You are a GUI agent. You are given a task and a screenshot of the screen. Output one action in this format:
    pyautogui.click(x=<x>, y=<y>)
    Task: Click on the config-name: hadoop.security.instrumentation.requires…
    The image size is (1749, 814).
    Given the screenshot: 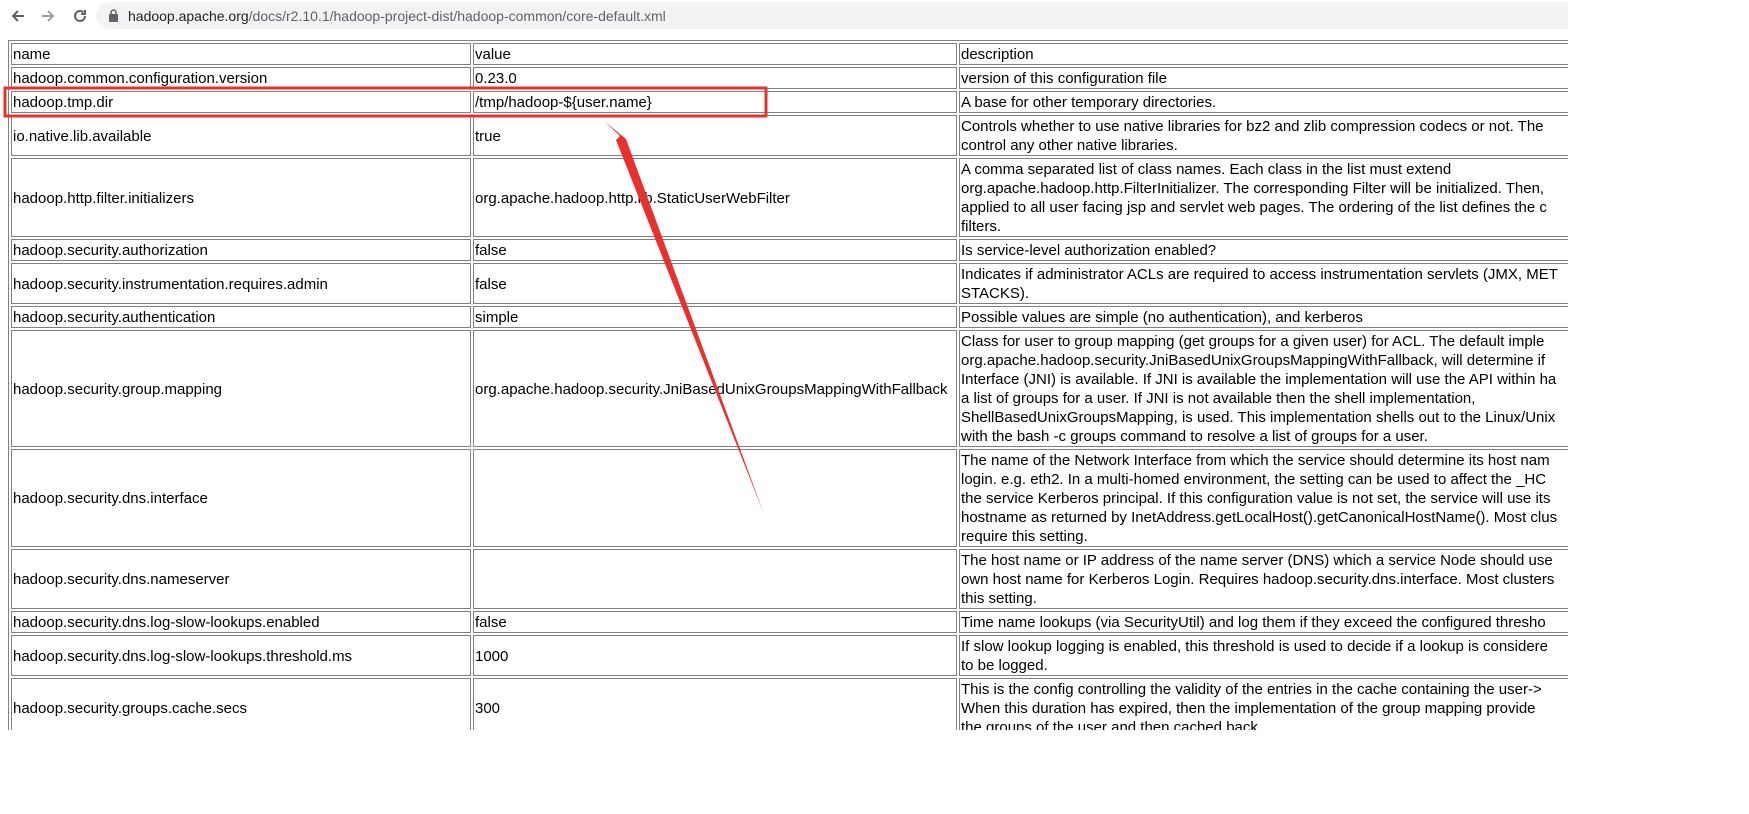 What is the action you would take?
    pyautogui.click(x=241, y=283)
    